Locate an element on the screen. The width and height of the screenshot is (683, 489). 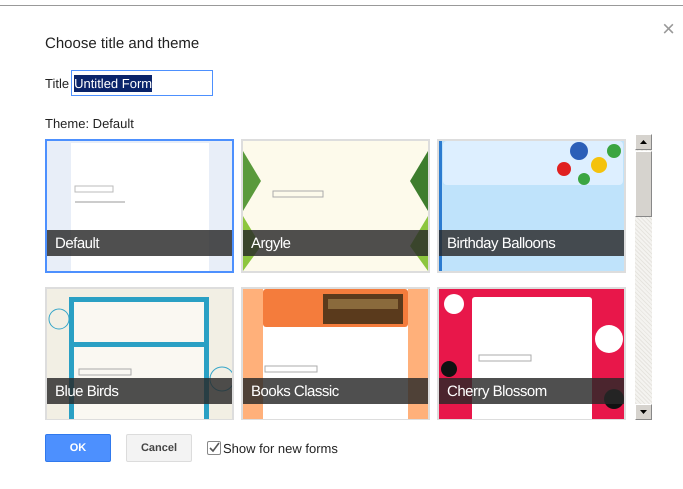
down-arrow-icon is located at coordinates (643, 412).